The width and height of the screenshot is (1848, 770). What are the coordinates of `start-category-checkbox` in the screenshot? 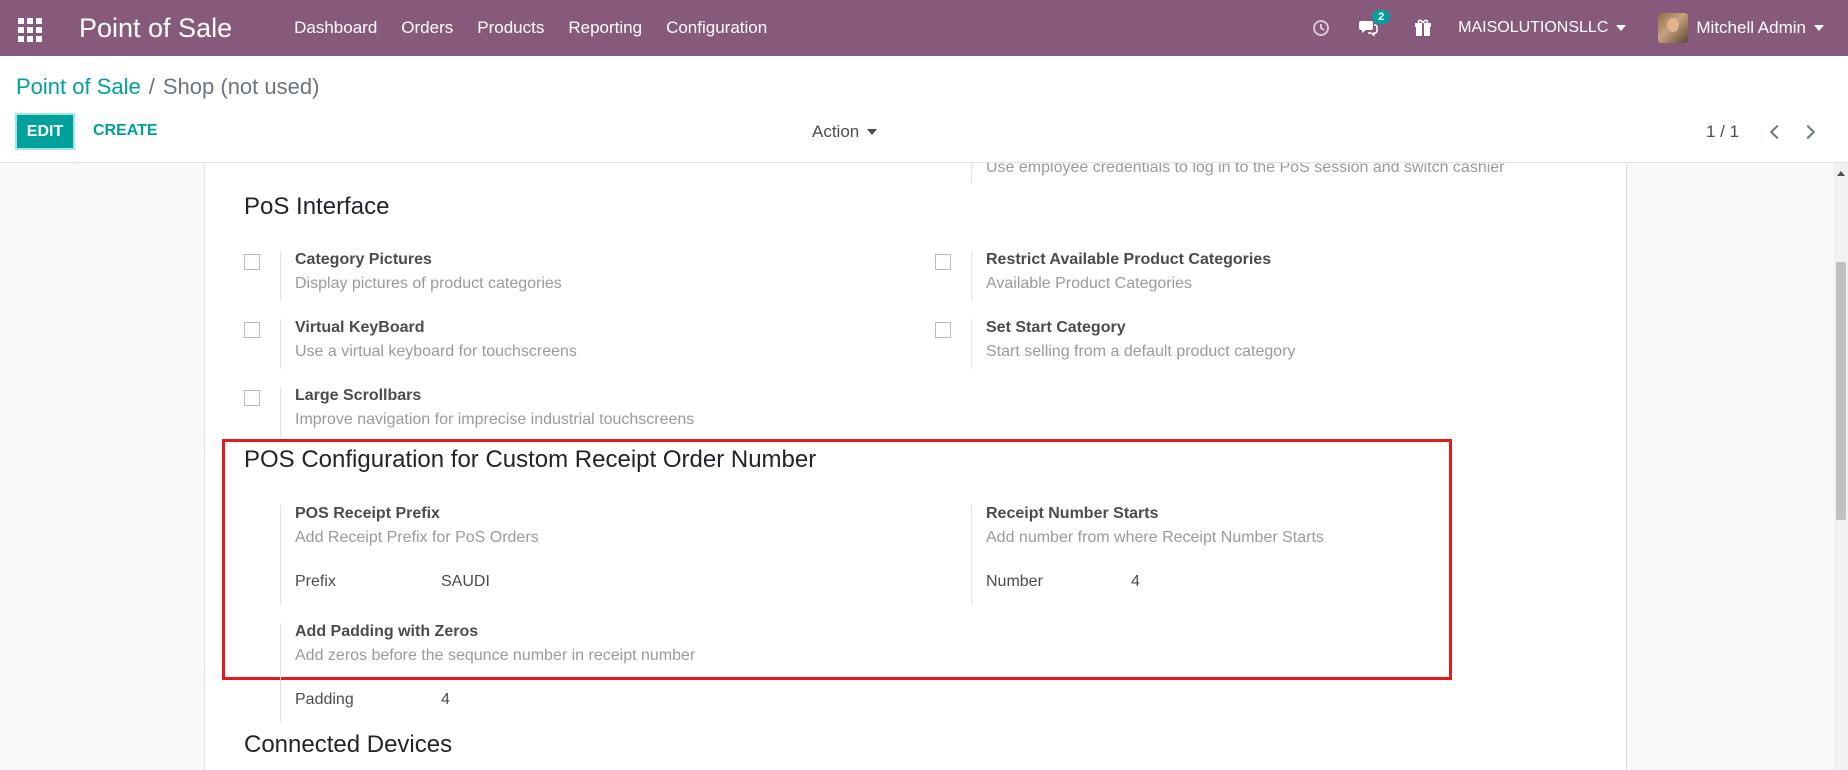 It's located at (943, 330).